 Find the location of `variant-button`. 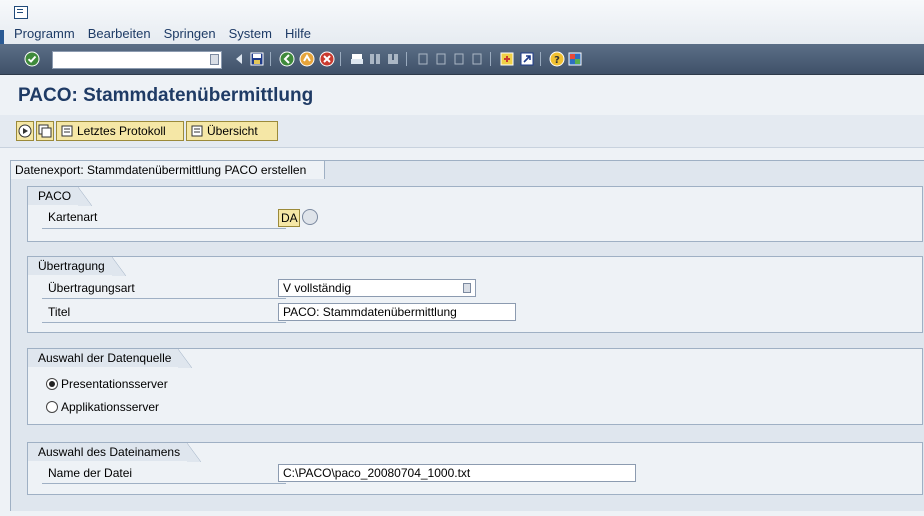

variant-button is located at coordinates (45, 131).